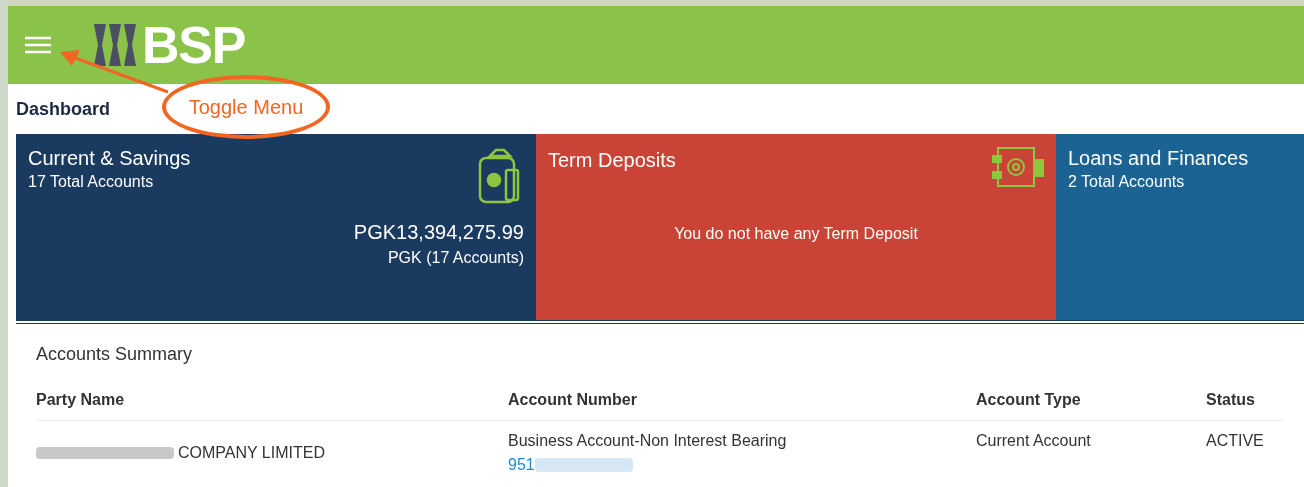 This screenshot has height=487, width=1304. I want to click on balance-note: PGK (17 Accounts), so click(455, 258).